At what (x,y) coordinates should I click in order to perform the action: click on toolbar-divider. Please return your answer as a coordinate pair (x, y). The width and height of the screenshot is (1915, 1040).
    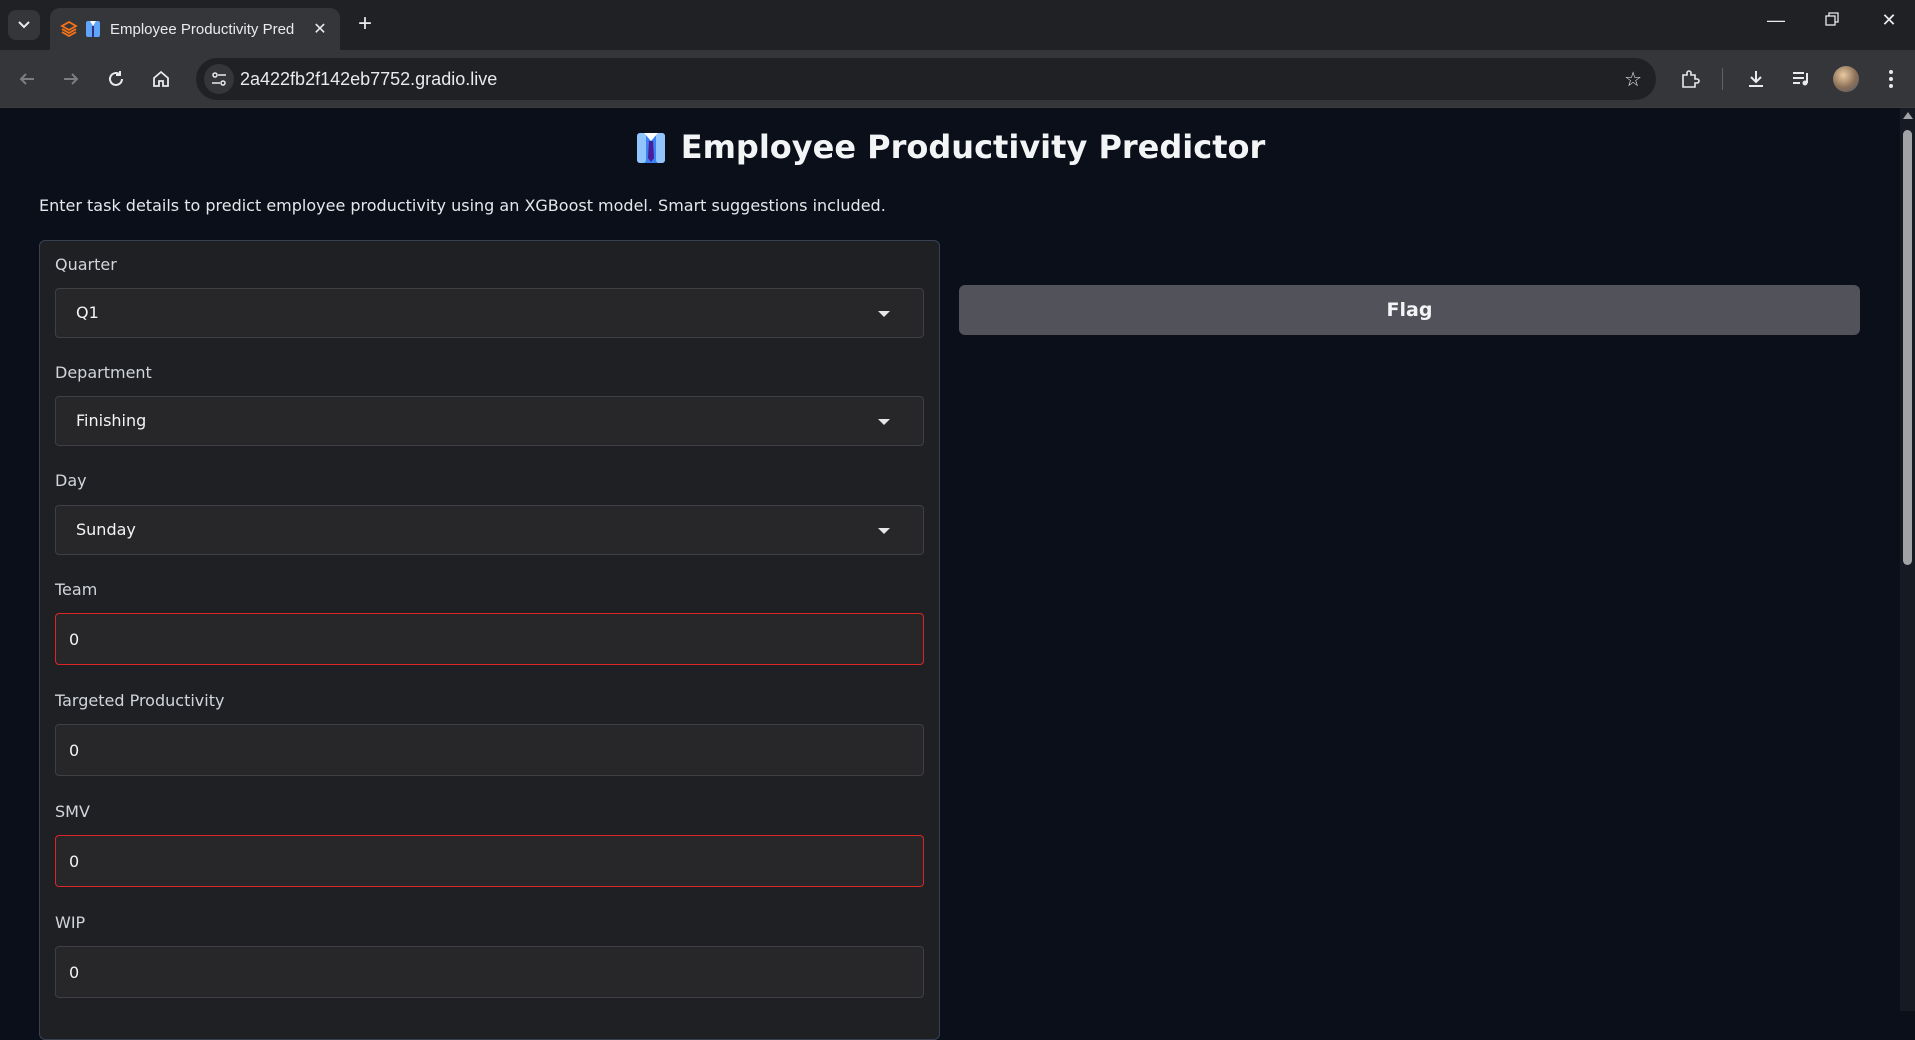
    Looking at the image, I should click on (1722, 79).